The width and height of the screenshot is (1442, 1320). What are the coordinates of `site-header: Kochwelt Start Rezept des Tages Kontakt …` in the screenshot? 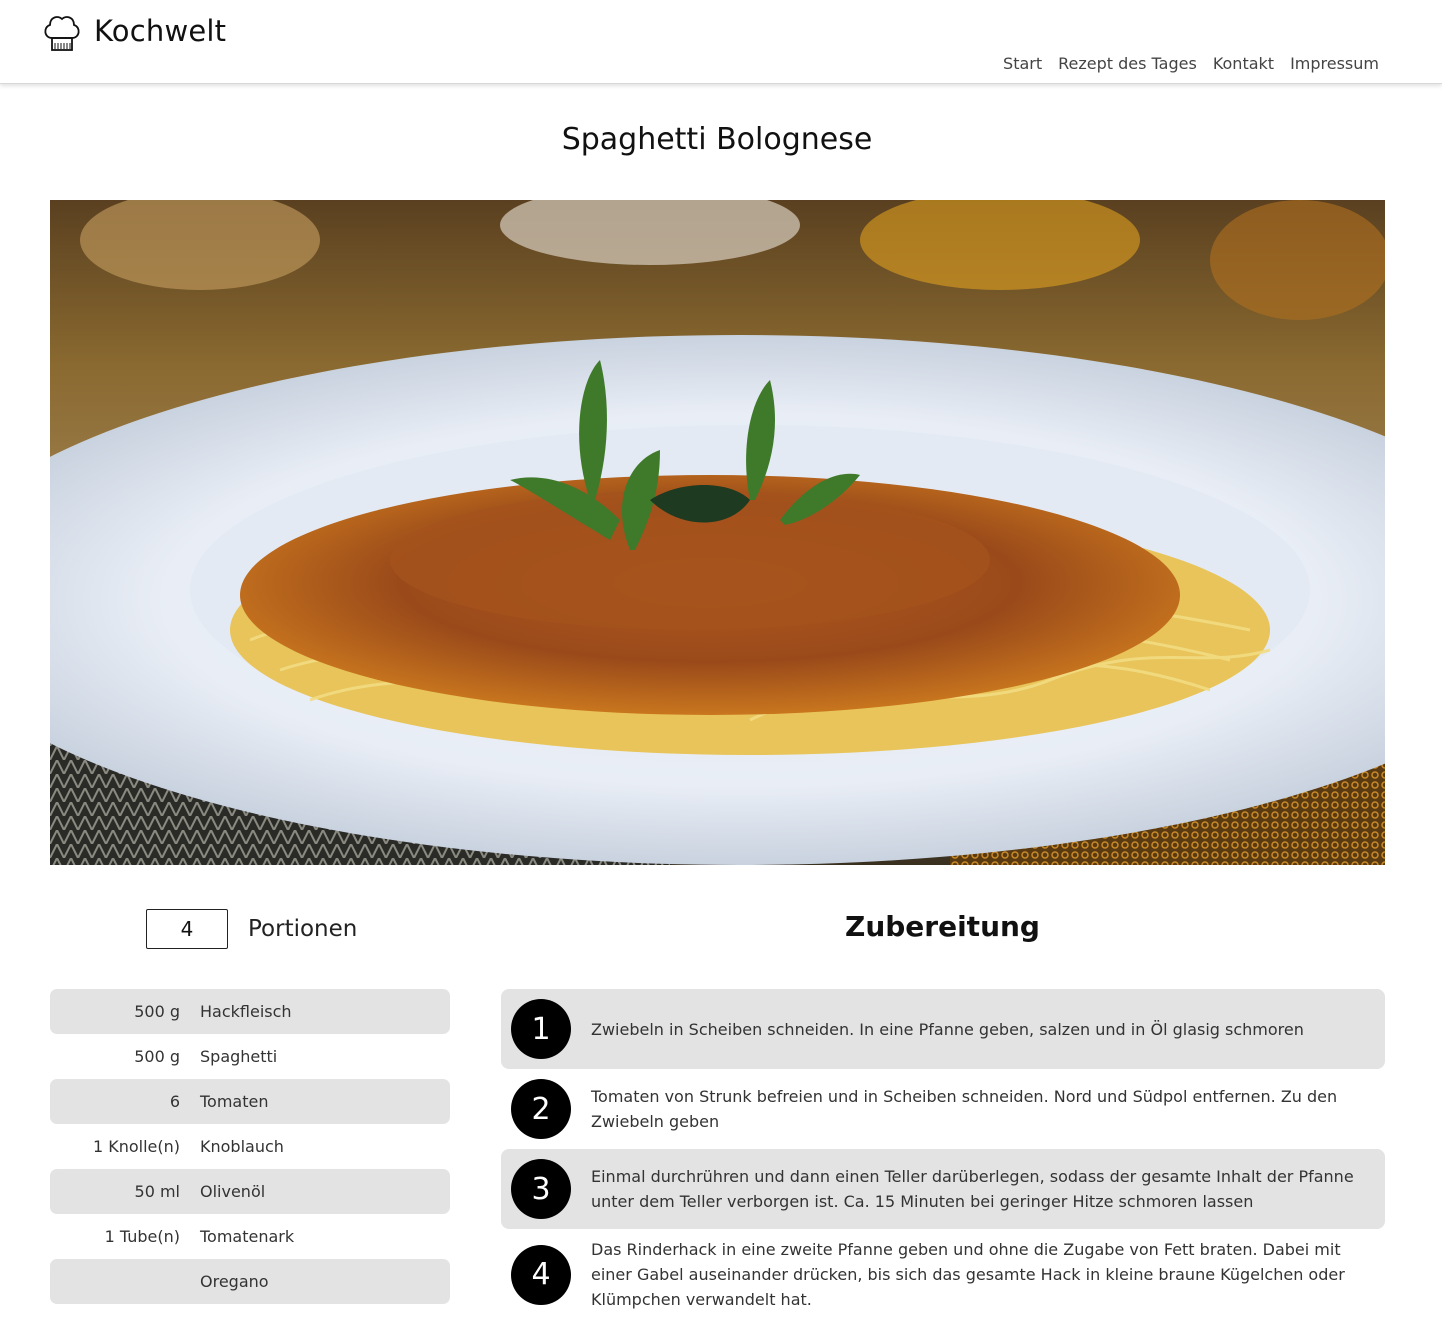 It's located at (721, 42).